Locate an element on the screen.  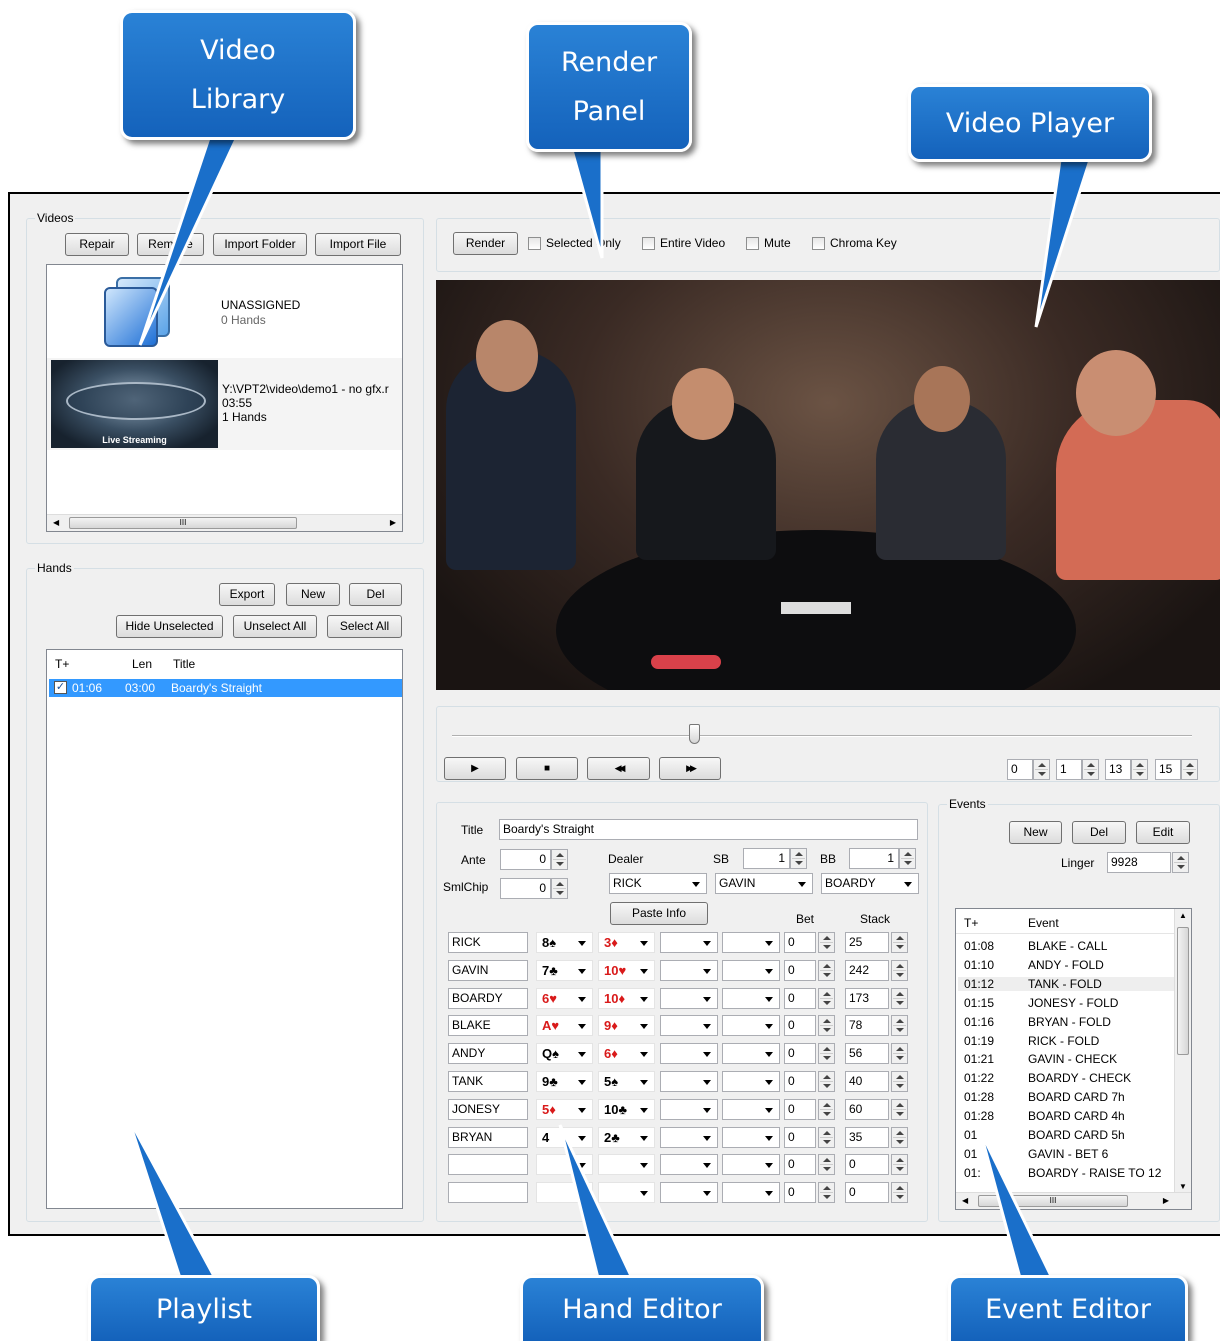
hole-card-1-select: A♥ is located at coordinates (564, 1026).